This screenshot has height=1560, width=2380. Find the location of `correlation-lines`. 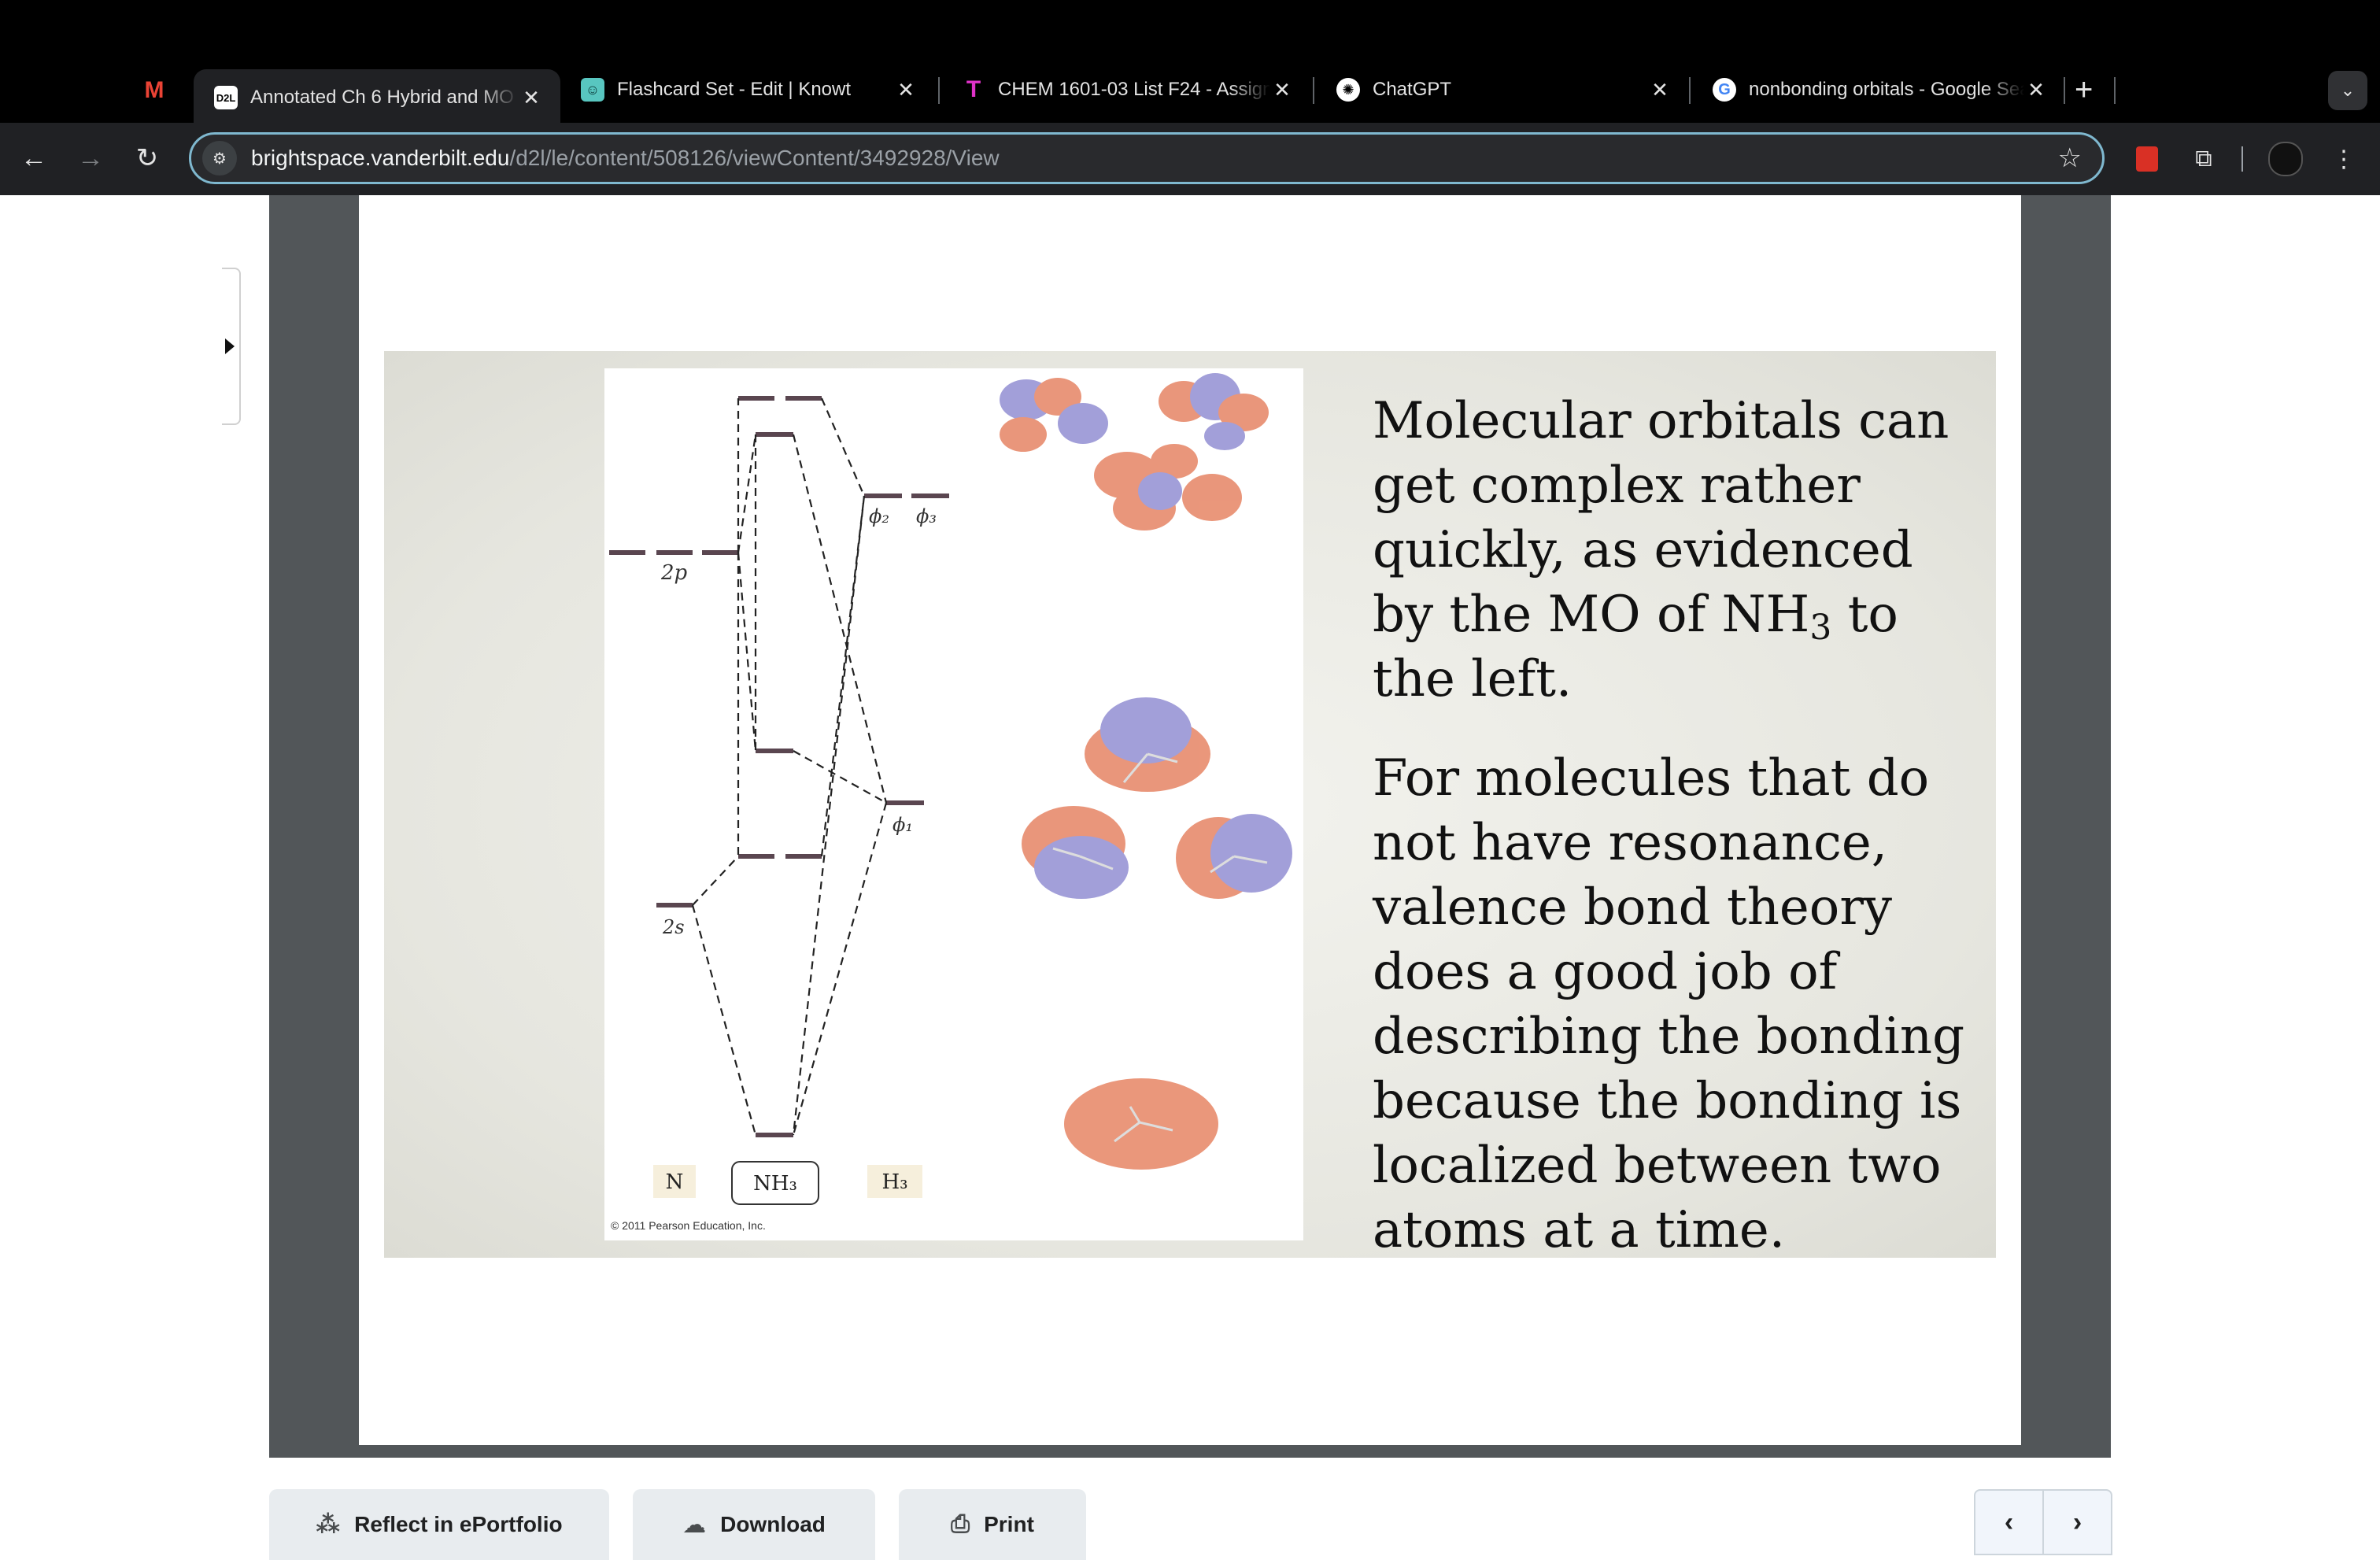

correlation-lines is located at coordinates (789, 766).